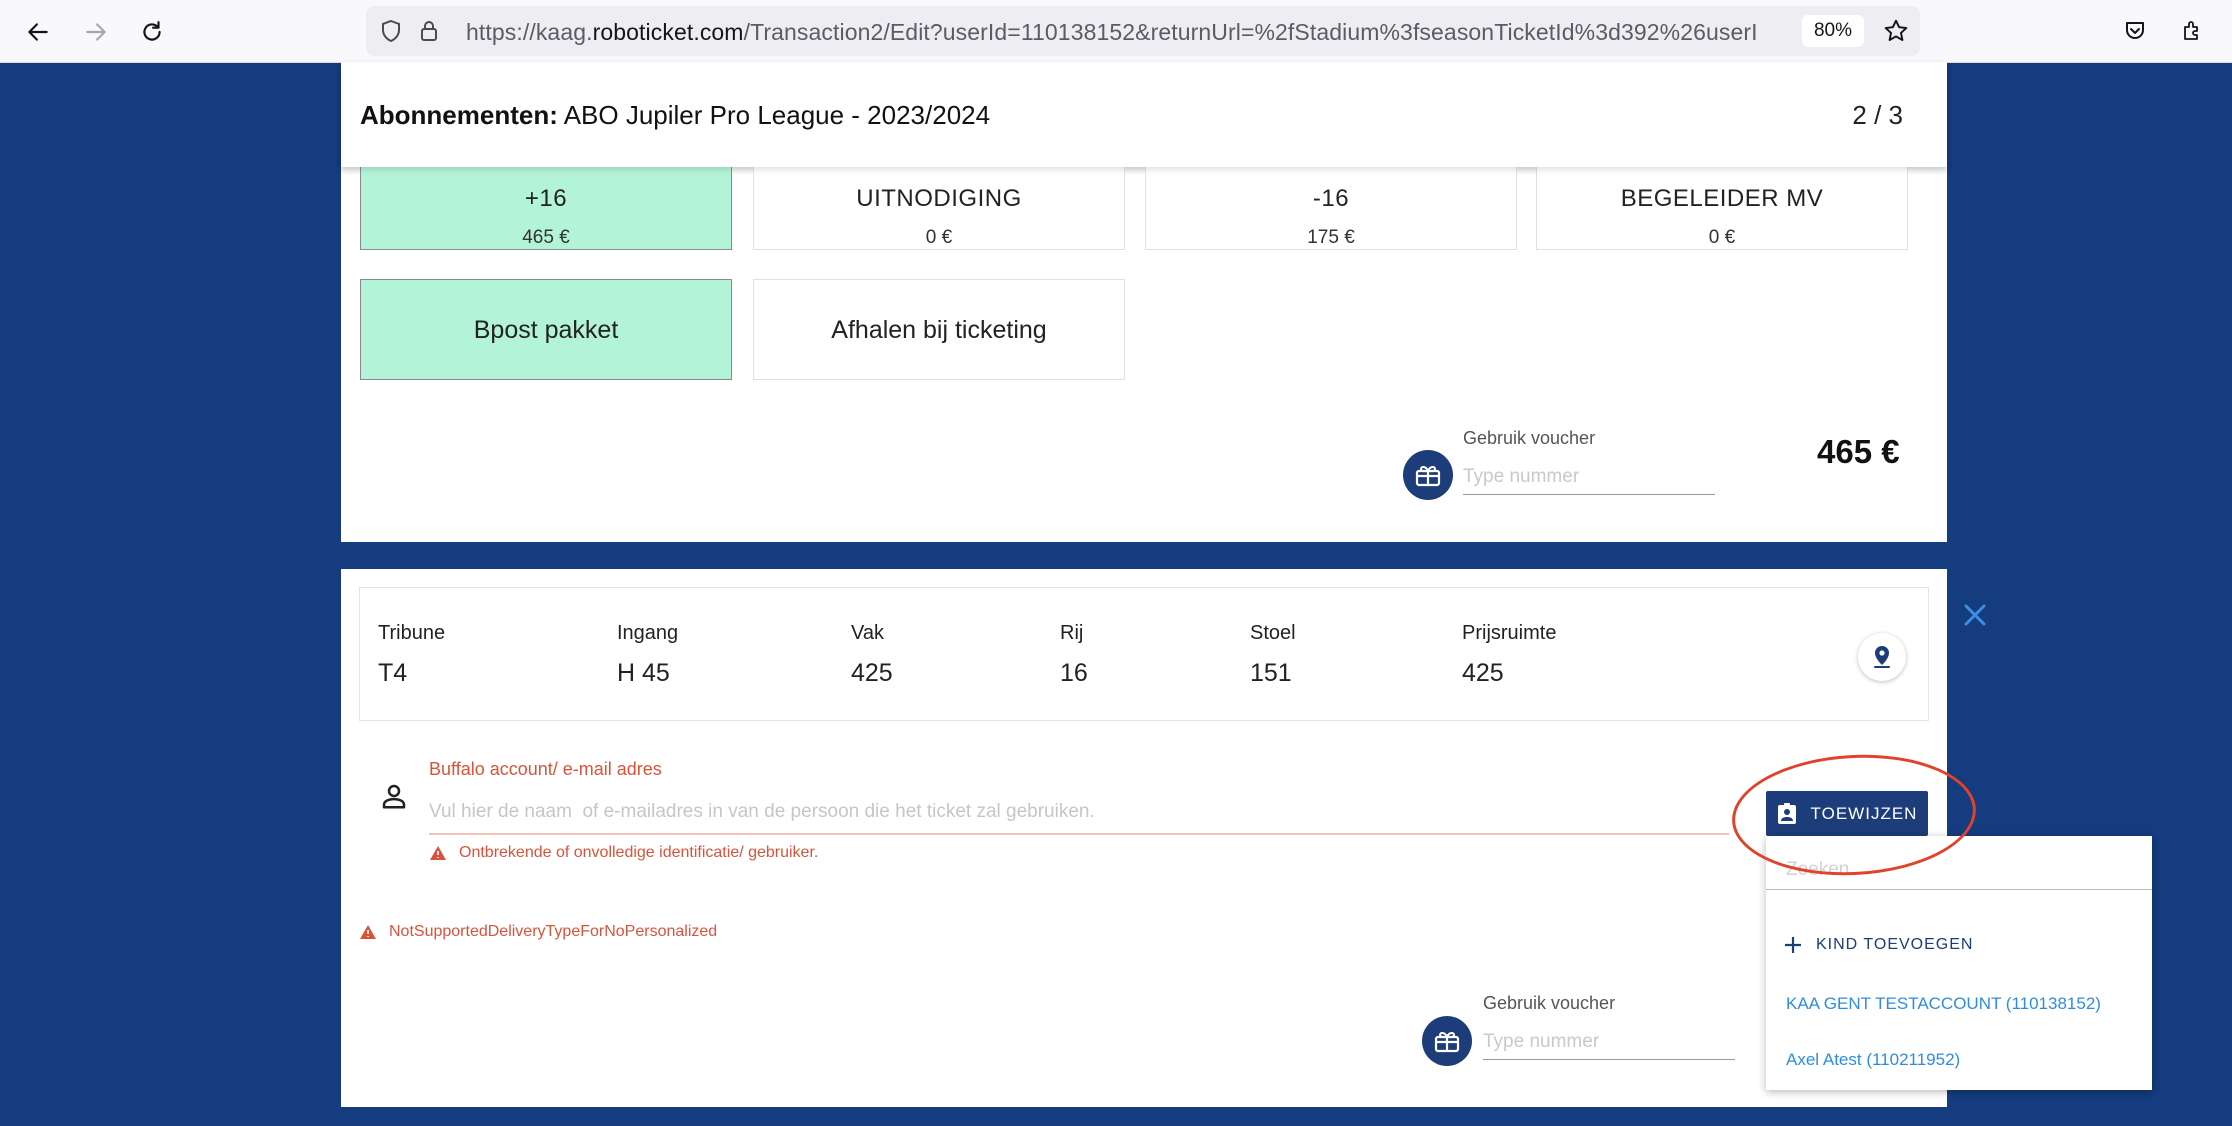 The width and height of the screenshot is (2232, 1126). I want to click on map-pin-icon, so click(1882, 657).